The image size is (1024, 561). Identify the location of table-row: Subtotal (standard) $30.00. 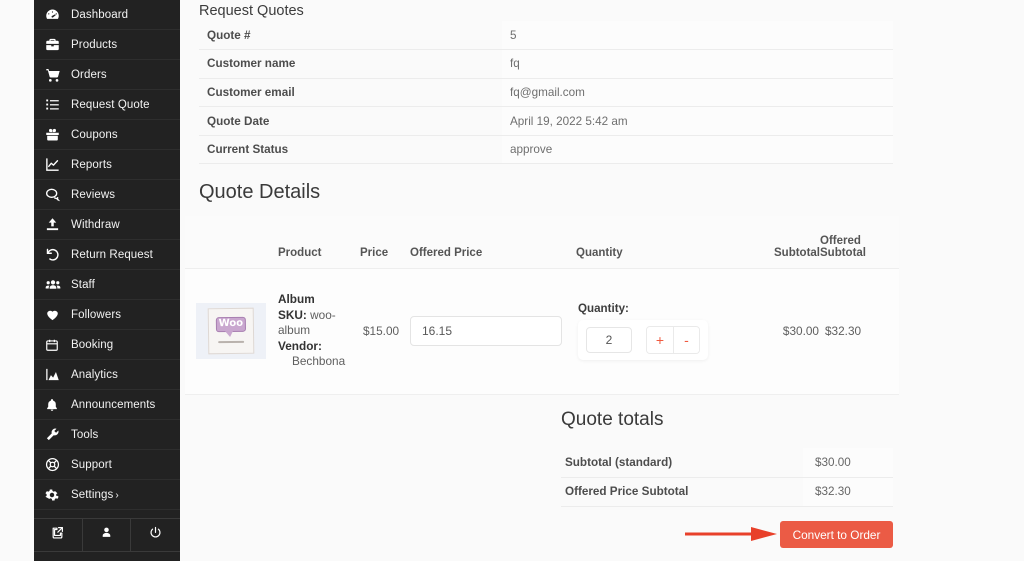
(727, 463).